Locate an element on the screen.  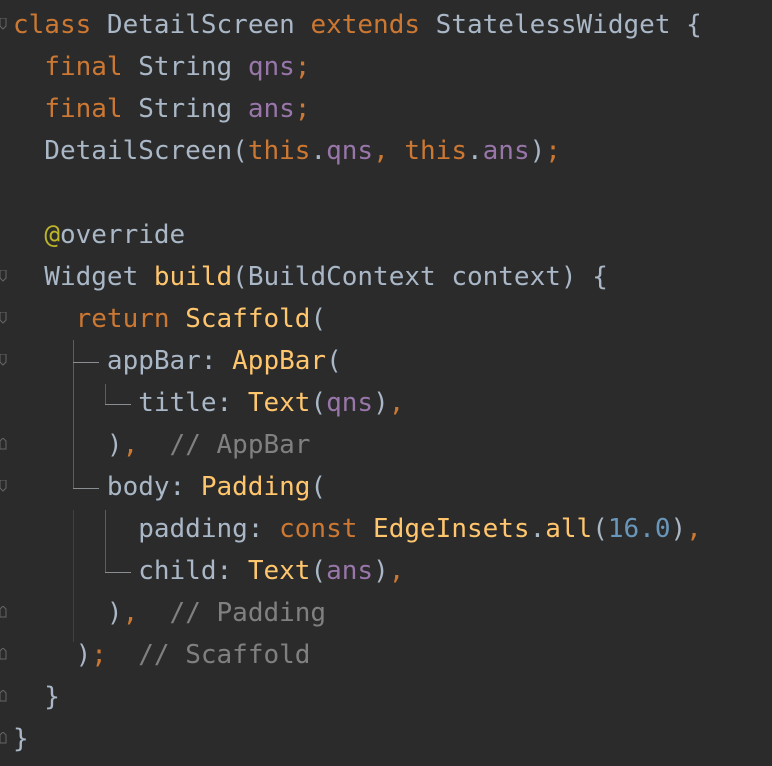
code-token: // AppBar is located at coordinates (240, 445).